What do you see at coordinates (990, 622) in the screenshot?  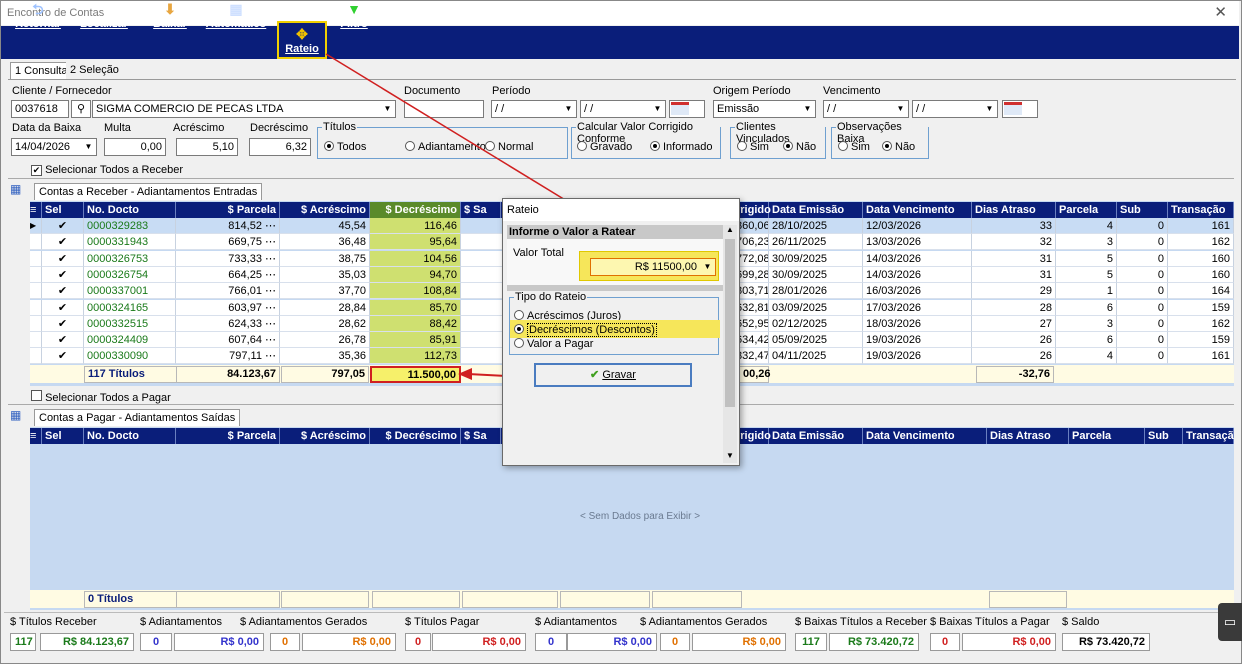 I see `summary-label: $ Baixas Títulos a Pagar` at bounding box center [990, 622].